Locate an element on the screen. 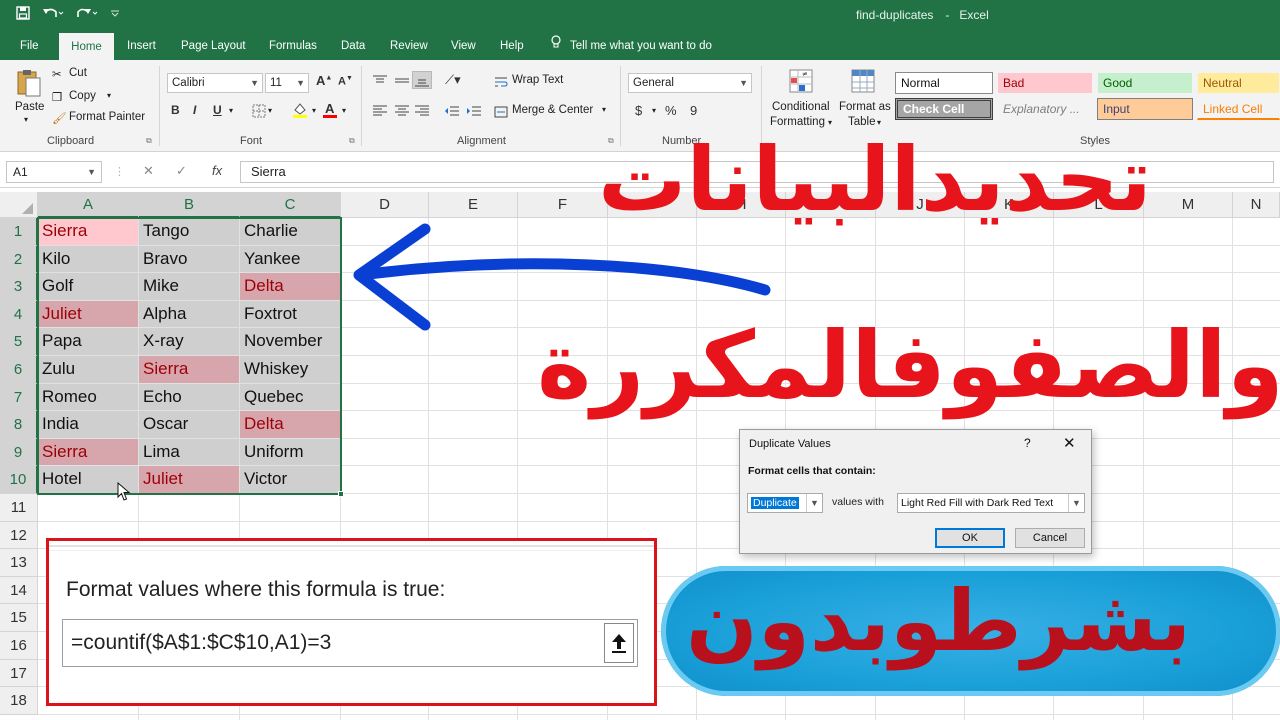 The width and height of the screenshot is (1280, 720). cell-c10: Victor is located at coordinates (290, 479).